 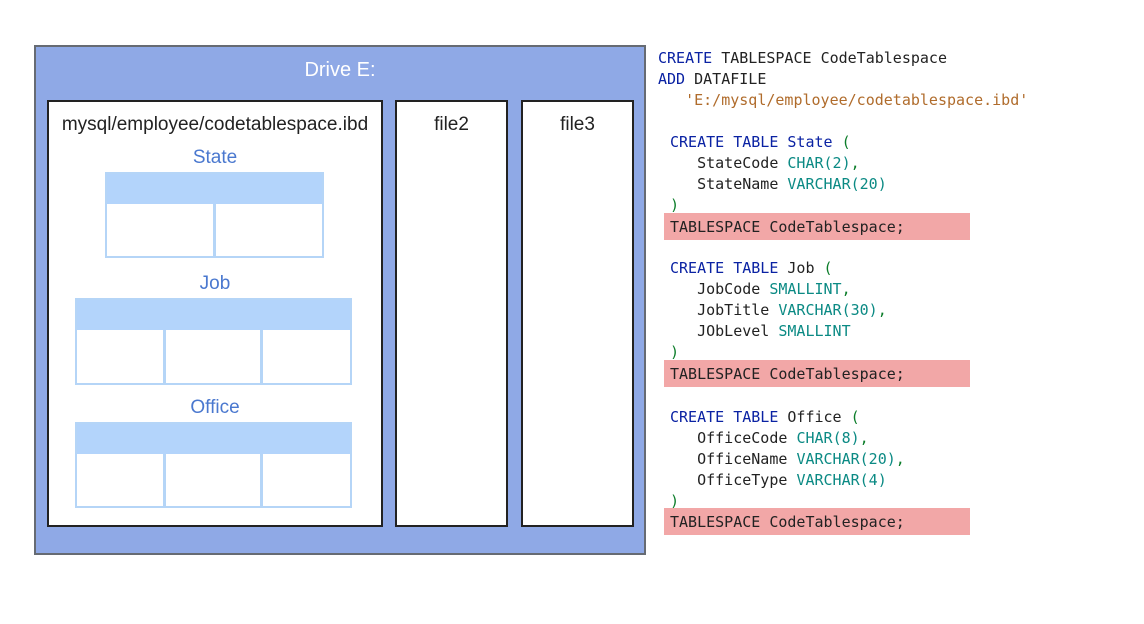 I want to click on sql-keyword: DATAFILE, so click(x=730, y=79).